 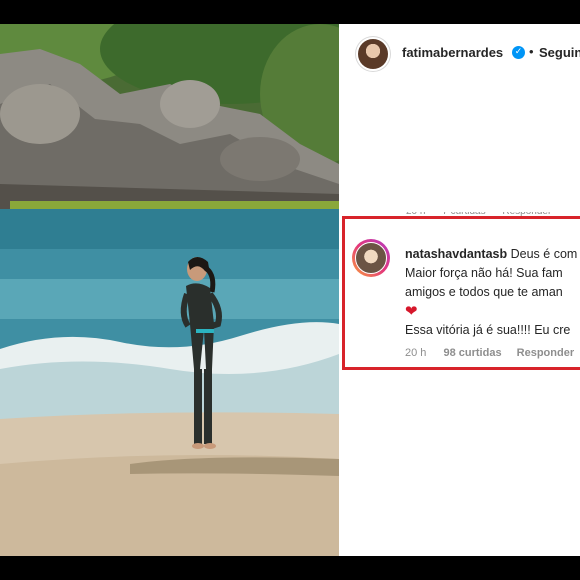 What do you see at coordinates (518, 52) in the screenshot?
I see `verified-badge-icon: ✓` at bounding box center [518, 52].